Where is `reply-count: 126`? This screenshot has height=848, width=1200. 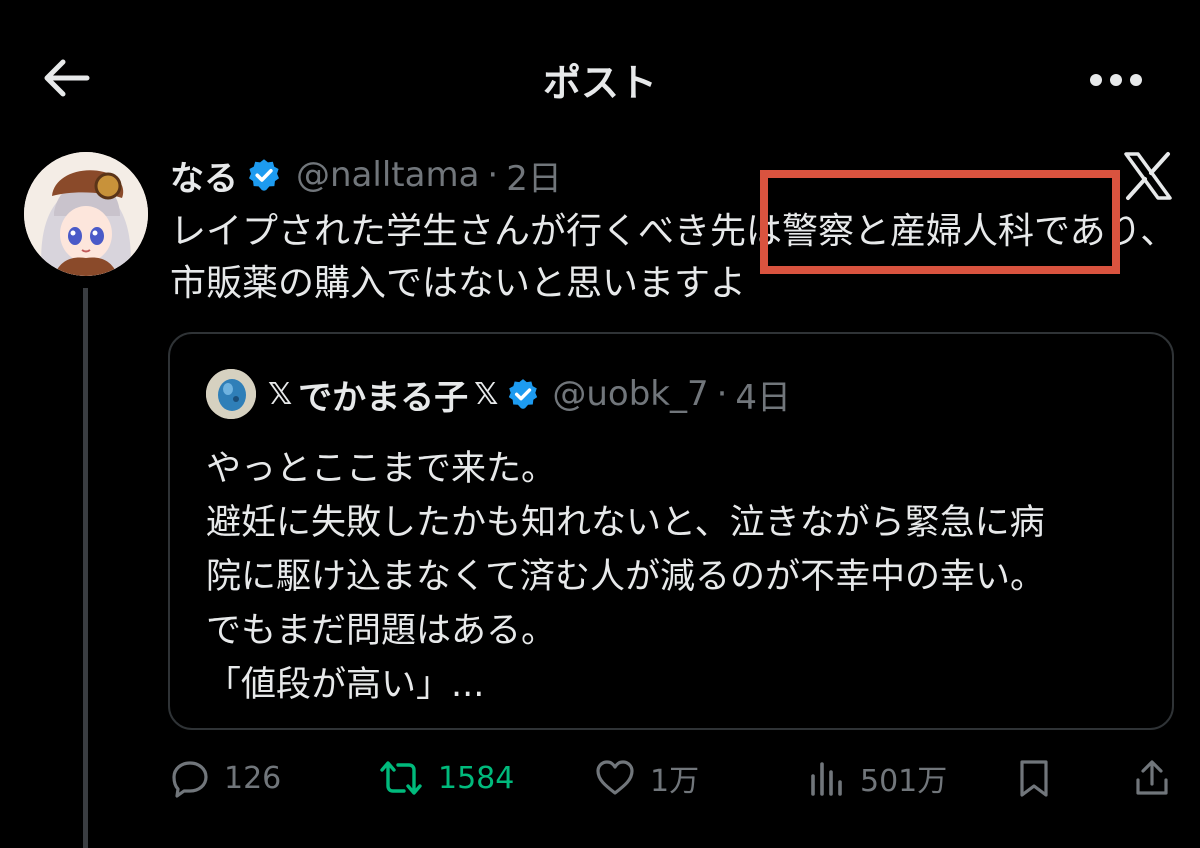
reply-count: 126 is located at coordinates (253, 778).